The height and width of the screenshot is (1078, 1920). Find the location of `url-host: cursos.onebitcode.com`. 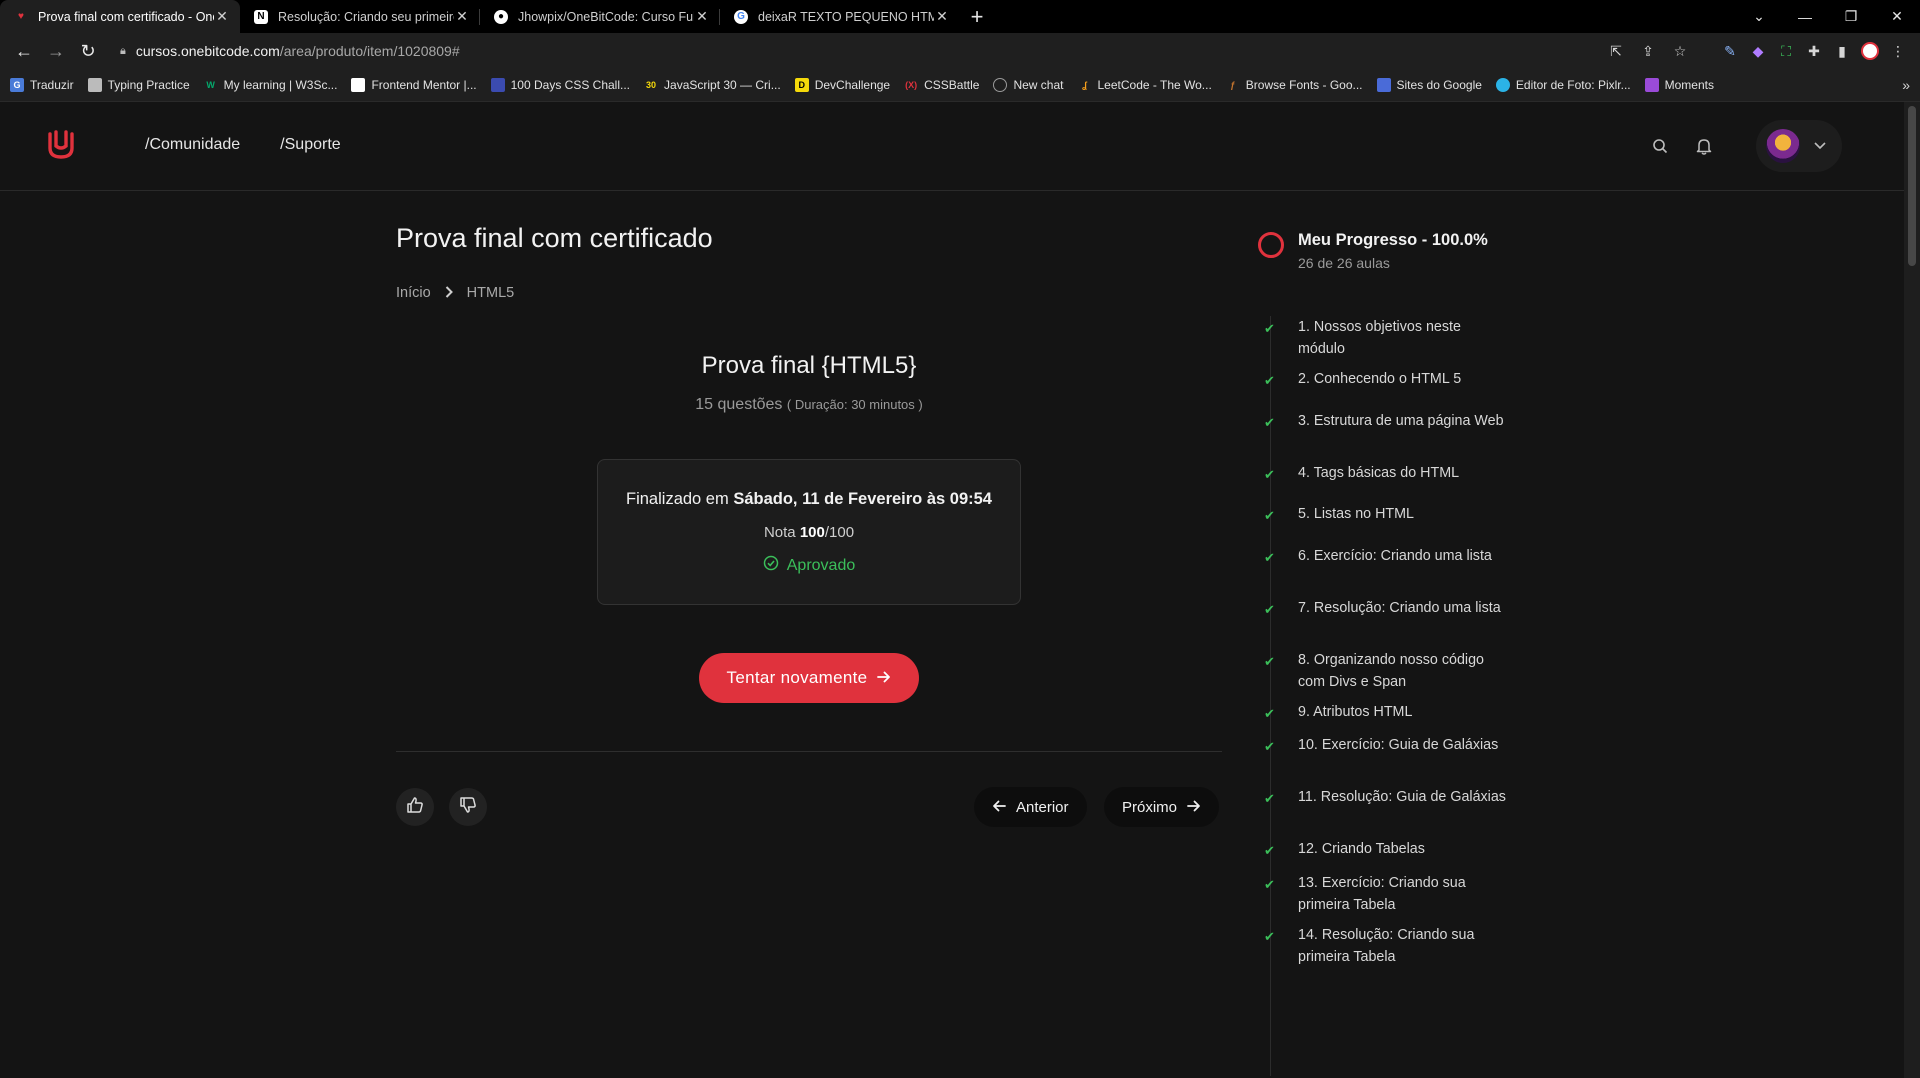

url-host: cursos.onebitcode.com is located at coordinates (207, 51).